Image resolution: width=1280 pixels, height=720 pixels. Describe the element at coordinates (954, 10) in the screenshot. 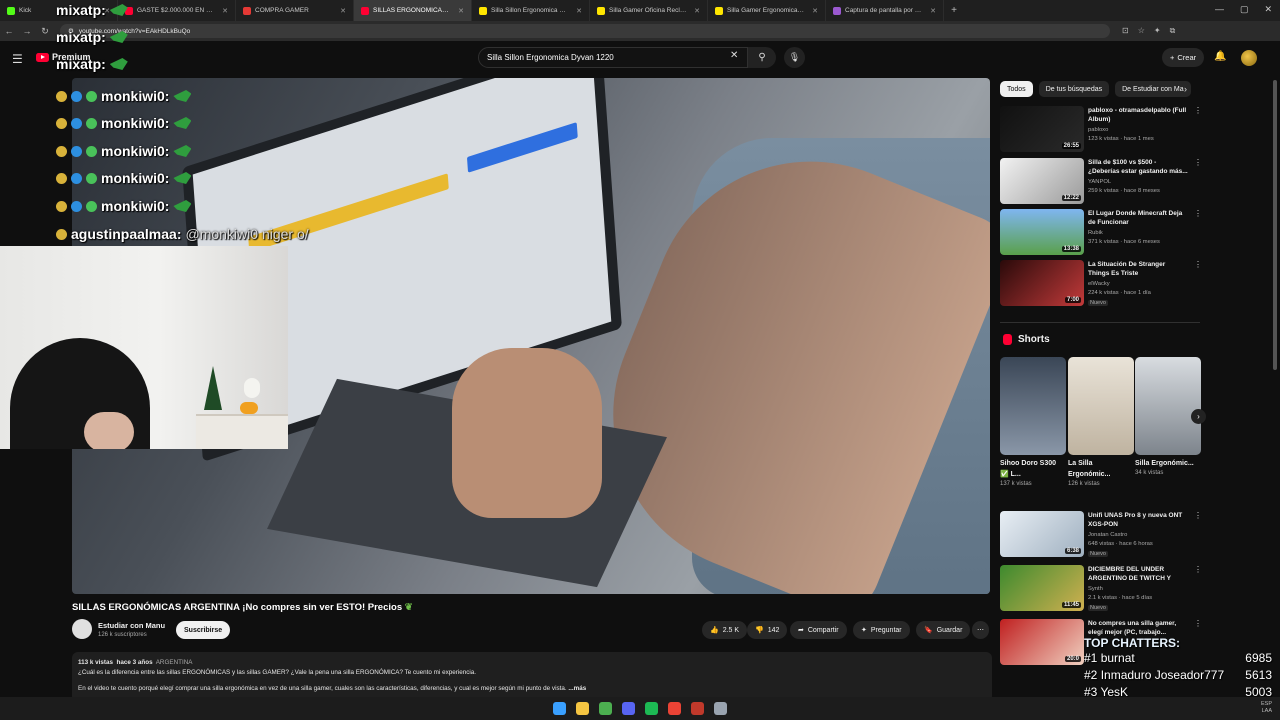

I see `new-tab-icon: +` at that location.